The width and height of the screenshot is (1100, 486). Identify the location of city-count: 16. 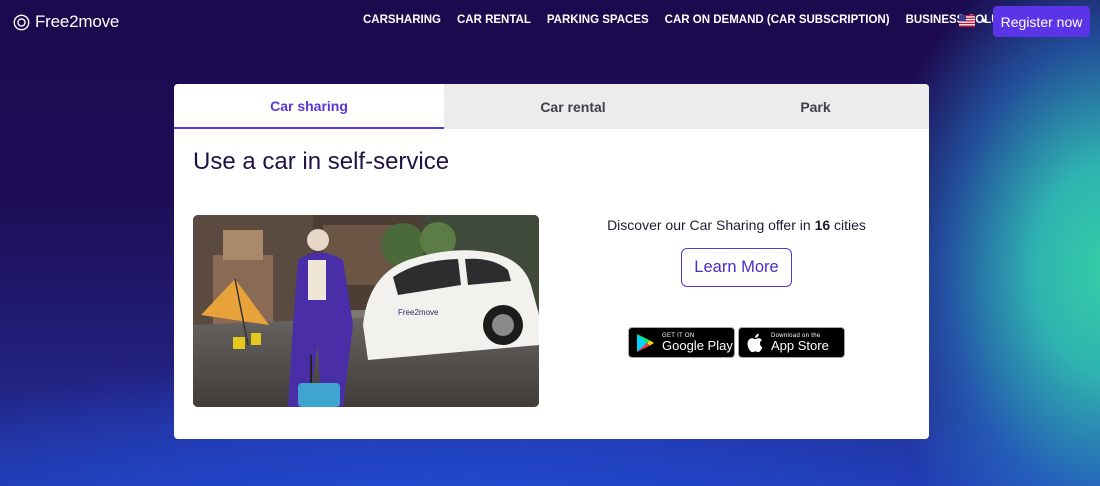
(822, 225).